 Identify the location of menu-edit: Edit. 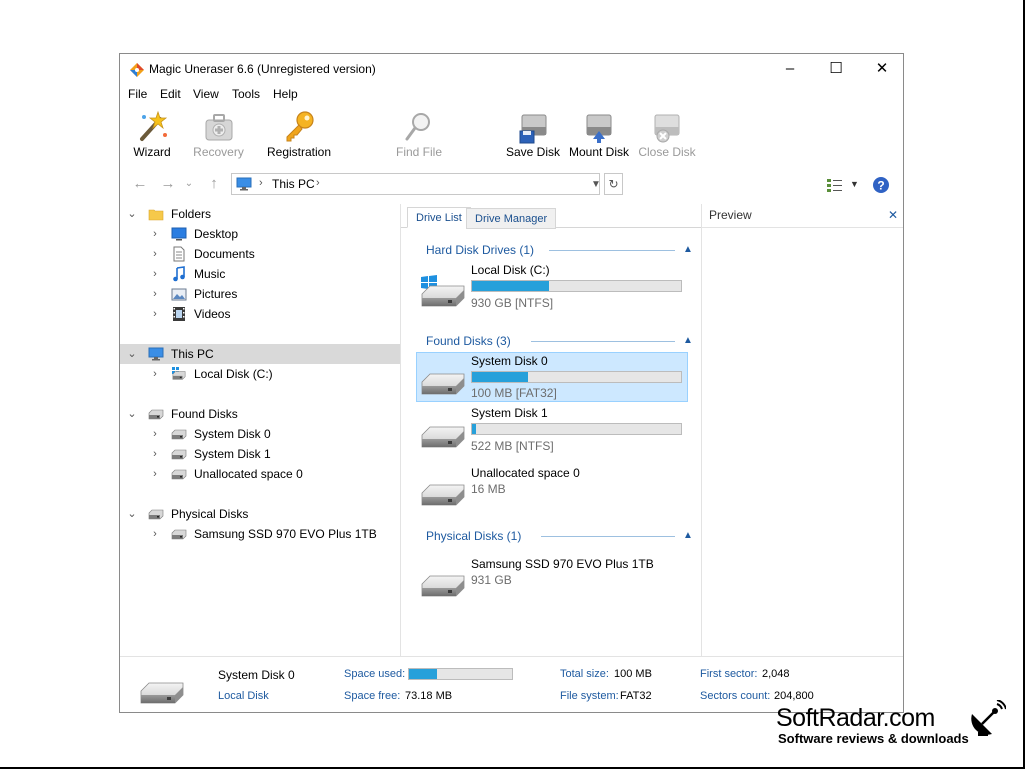
(170, 94).